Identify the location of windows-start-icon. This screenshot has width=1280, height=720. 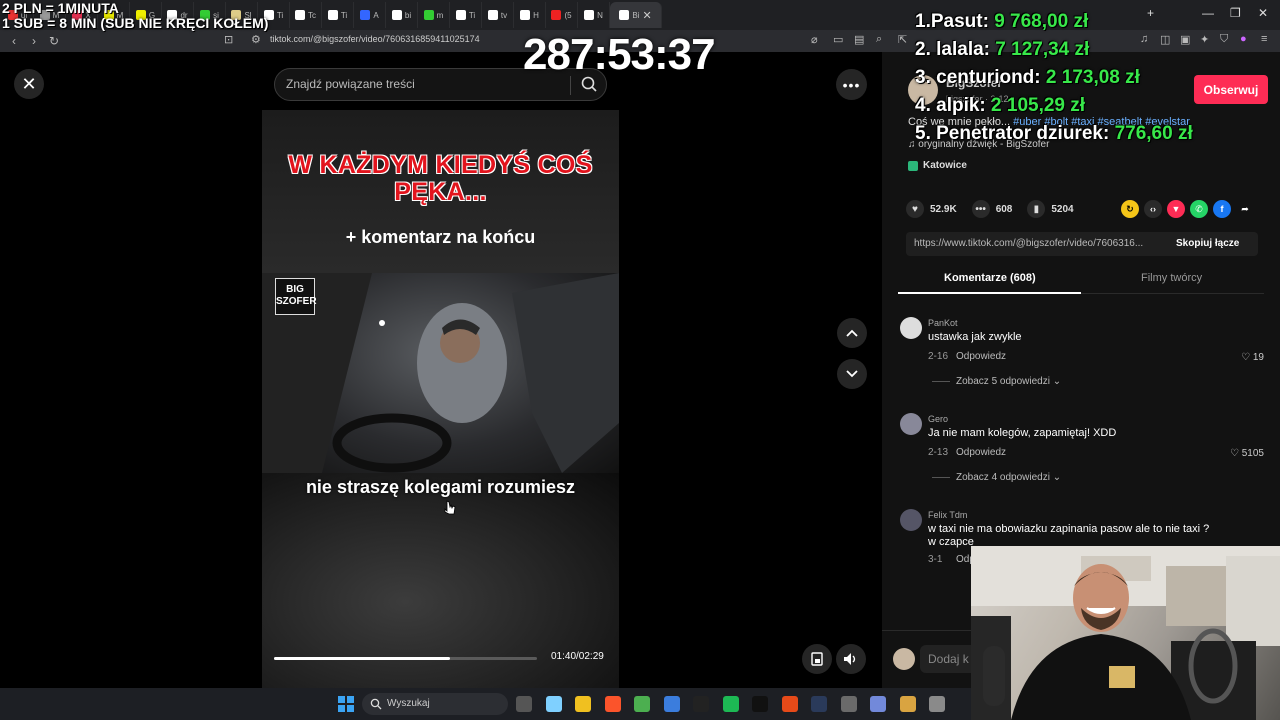
(346, 704).